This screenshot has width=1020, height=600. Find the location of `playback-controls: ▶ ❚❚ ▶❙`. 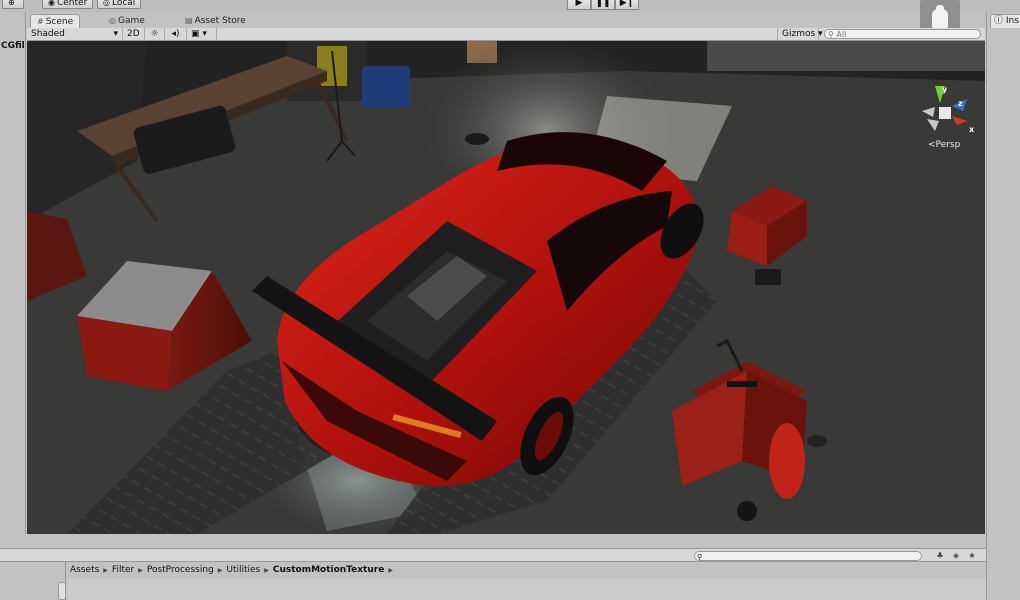

playback-controls: ▶ ❚❚ ▶❙ is located at coordinates (603, 5).